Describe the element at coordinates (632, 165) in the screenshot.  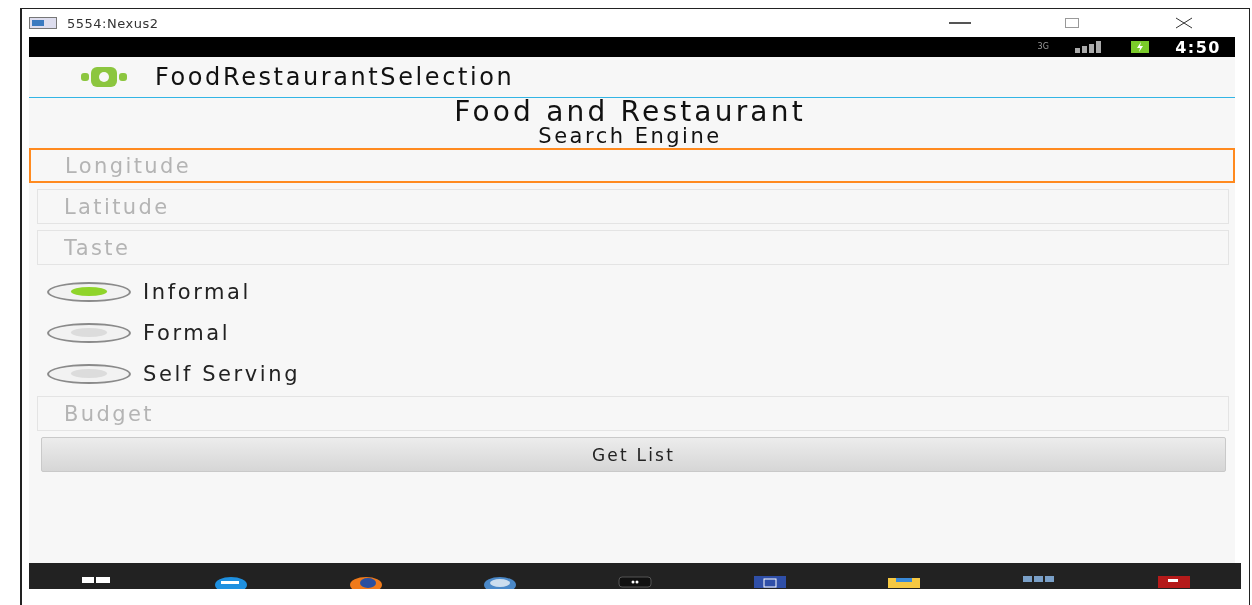
I see `text-field: Longitude` at that location.